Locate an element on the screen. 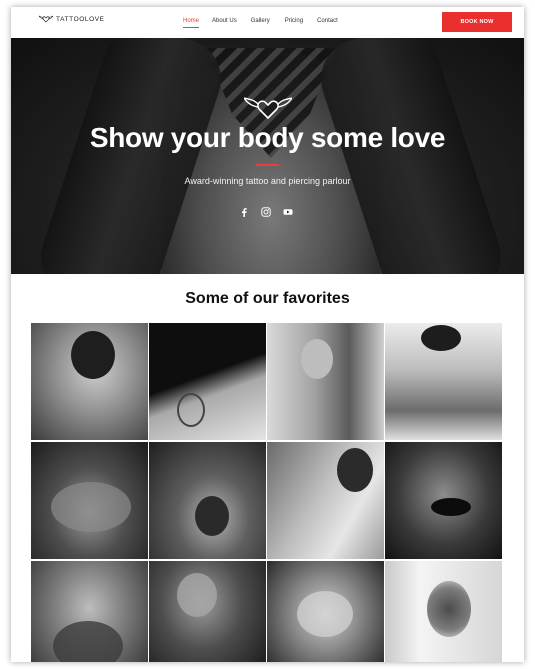 This screenshot has width=535, height=669. nav-home: Home is located at coordinates (191, 23).